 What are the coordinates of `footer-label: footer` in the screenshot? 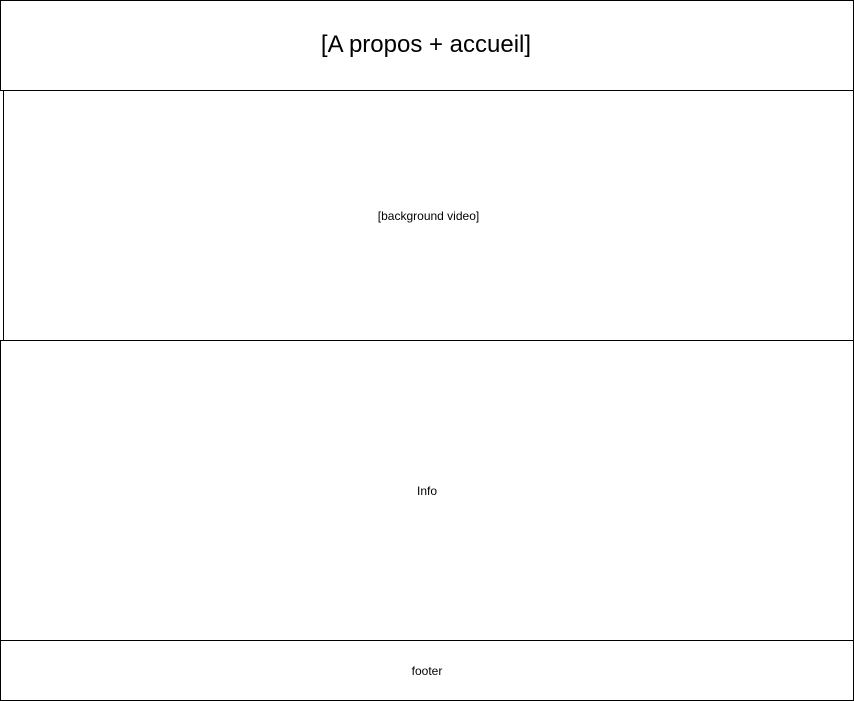 It's located at (427, 670).